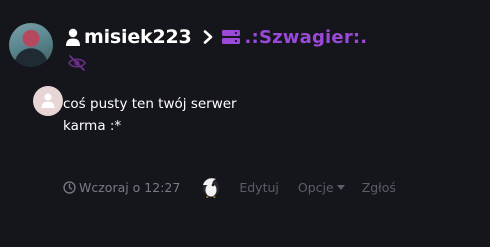 The height and width of the screenshot is (247, 490). I want to click on caret-down-icon, so click(340, 187).